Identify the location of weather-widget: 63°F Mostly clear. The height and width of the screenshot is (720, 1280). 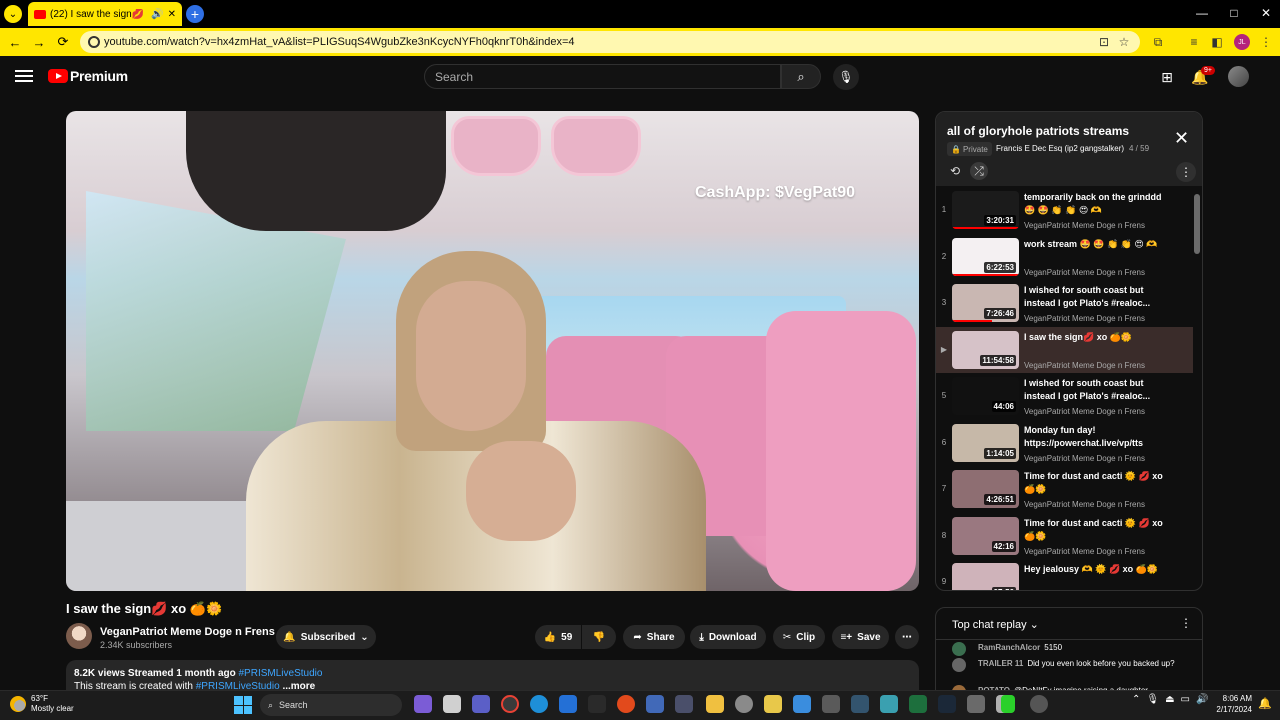
(42, 704).